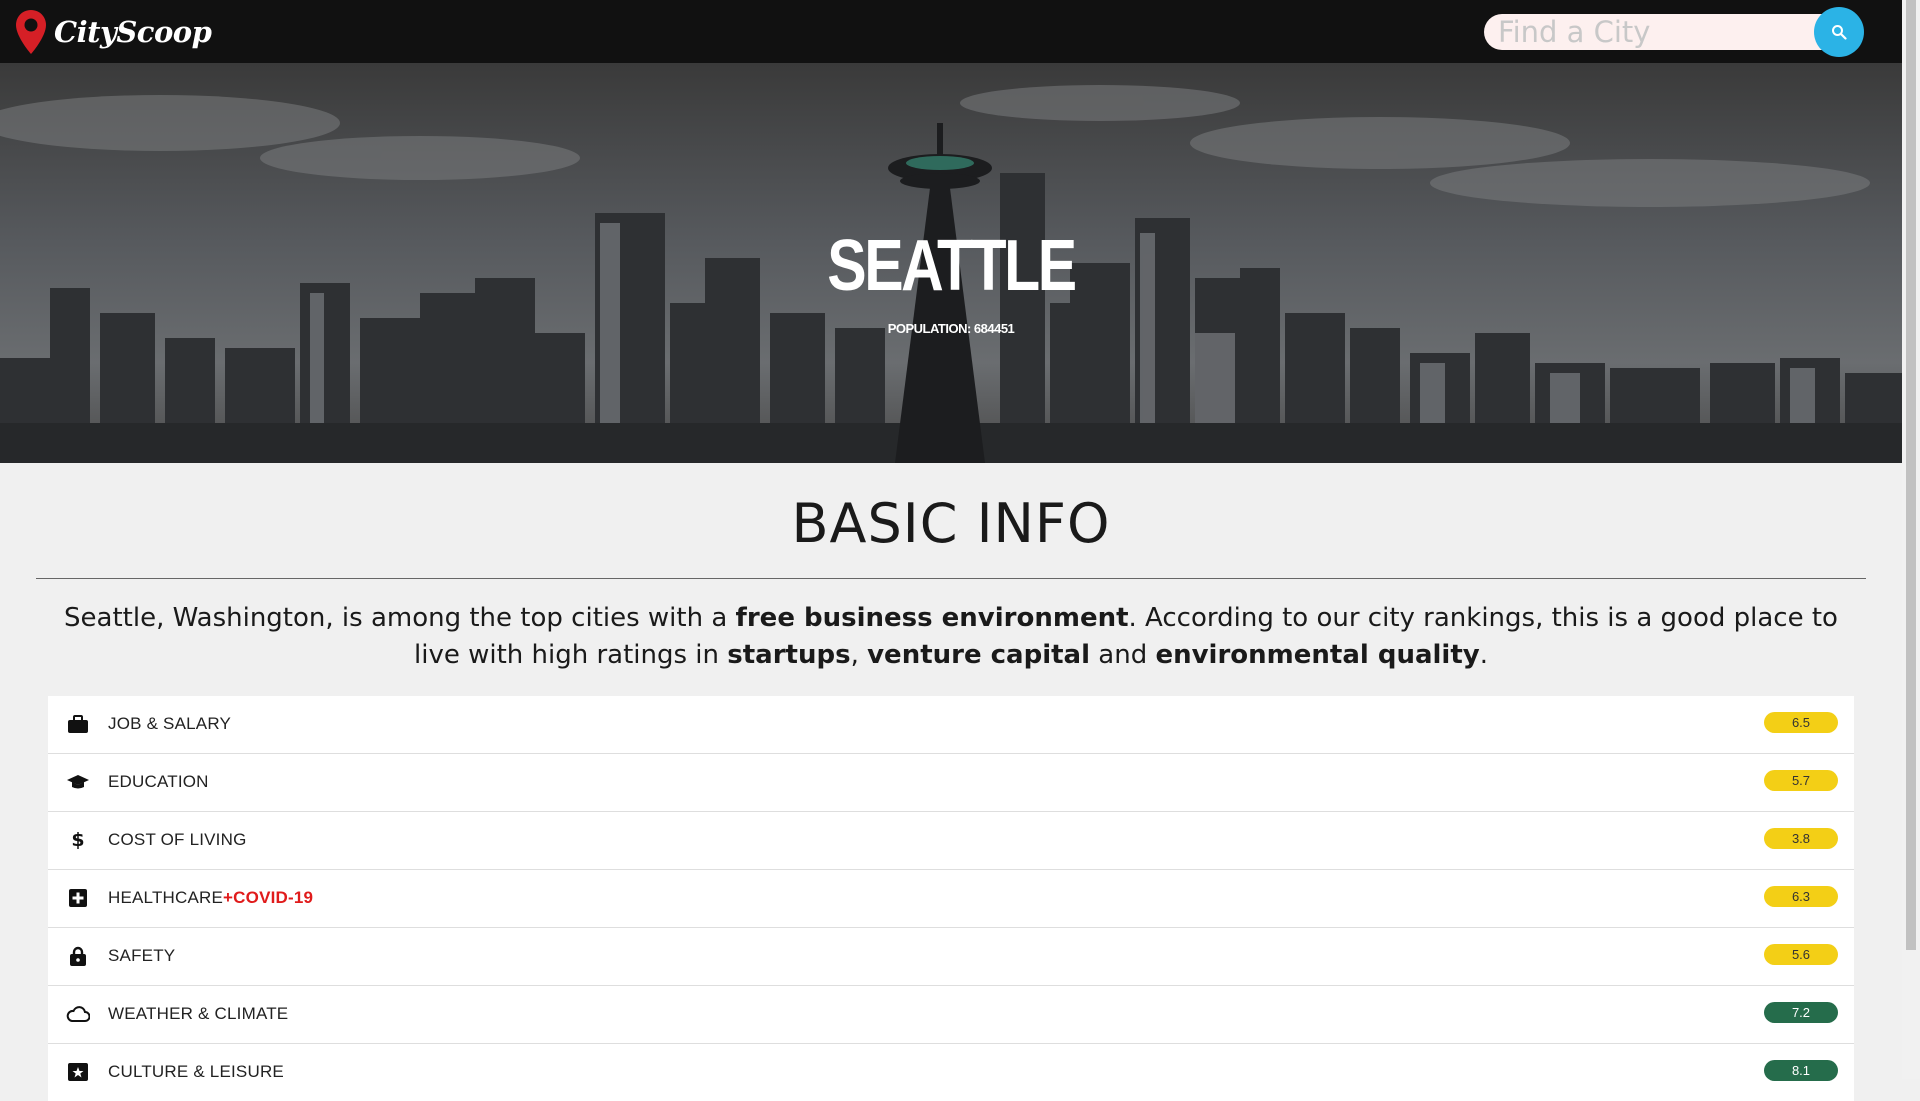 Image resolution: width=1920 pixels, height=1101 pixels. I want to click on page-scrollbar, so click(1911, 539).